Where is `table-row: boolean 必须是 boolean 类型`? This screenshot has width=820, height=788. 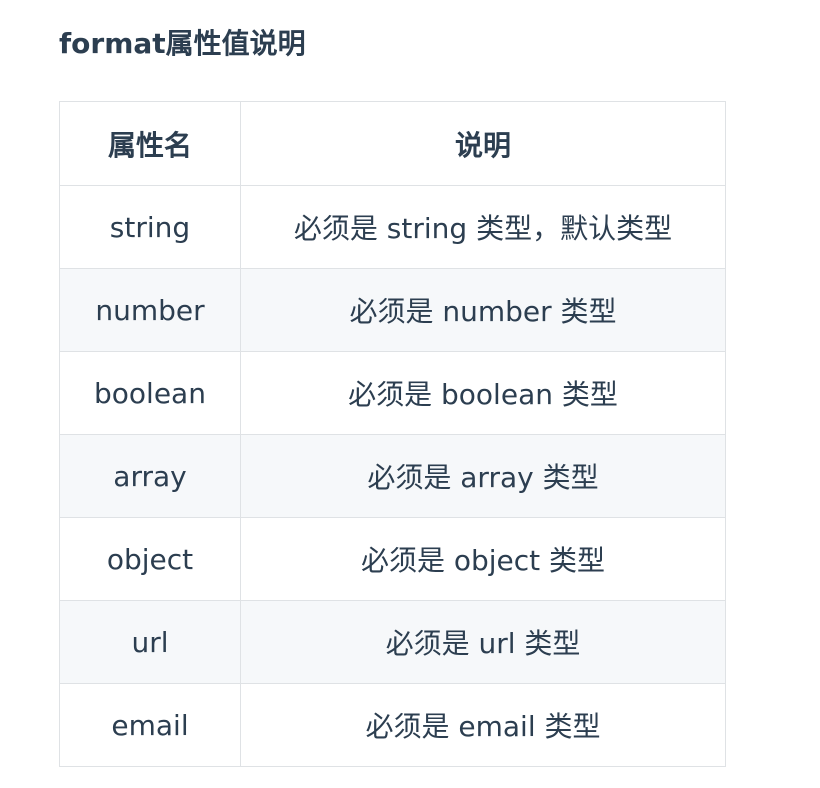 table-row: boolean 必须是 boolean 类型 is located at coordinates (392, 393).